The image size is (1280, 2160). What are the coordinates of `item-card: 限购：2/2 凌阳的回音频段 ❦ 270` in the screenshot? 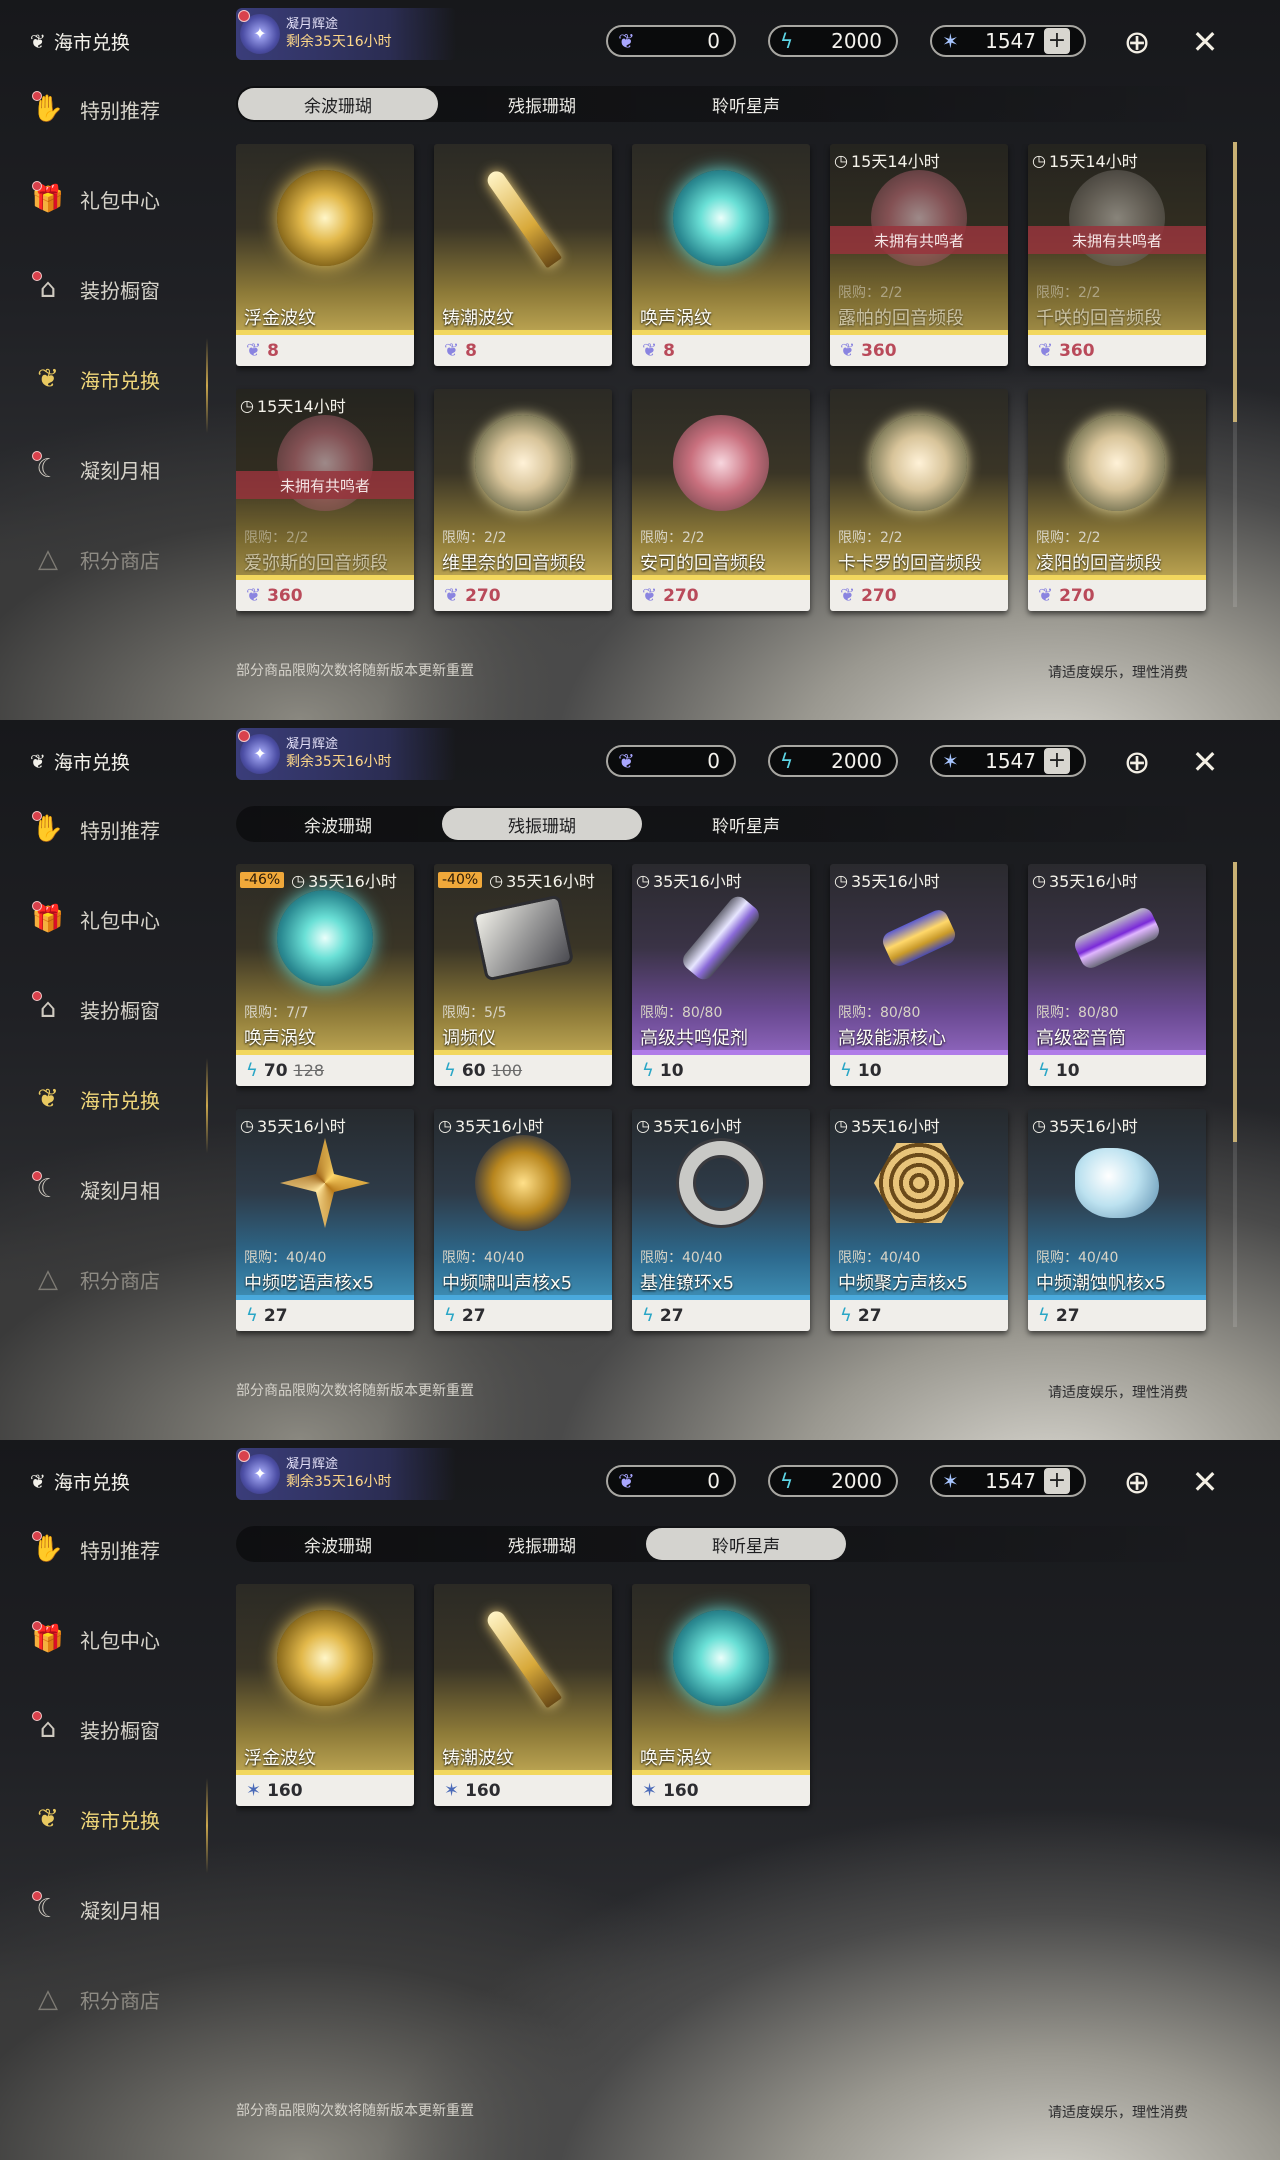 It's located at (1117, 500).